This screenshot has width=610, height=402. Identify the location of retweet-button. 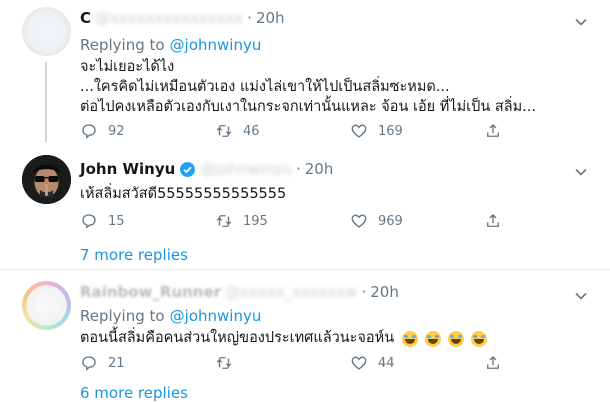
(229, 363).